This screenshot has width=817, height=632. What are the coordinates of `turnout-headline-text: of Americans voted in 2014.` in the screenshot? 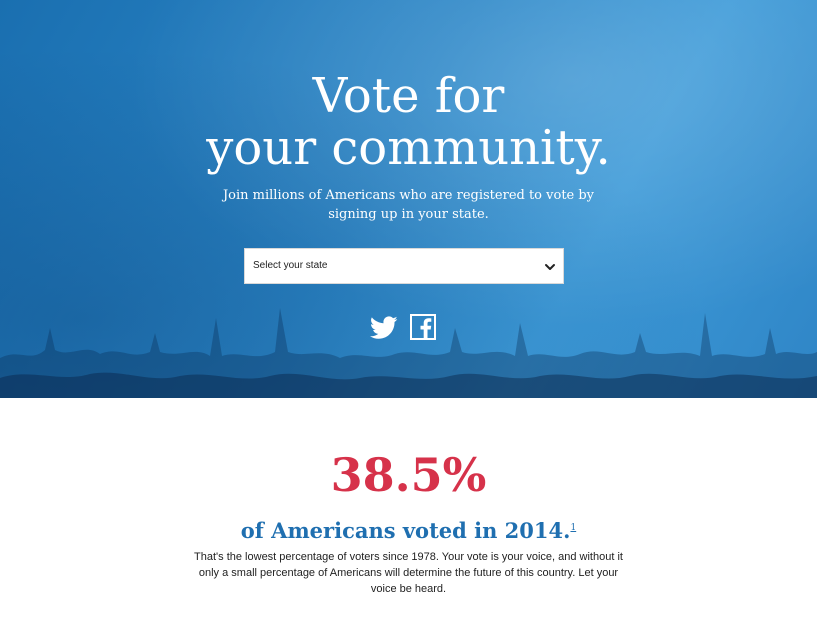 It's located at (405, 530).